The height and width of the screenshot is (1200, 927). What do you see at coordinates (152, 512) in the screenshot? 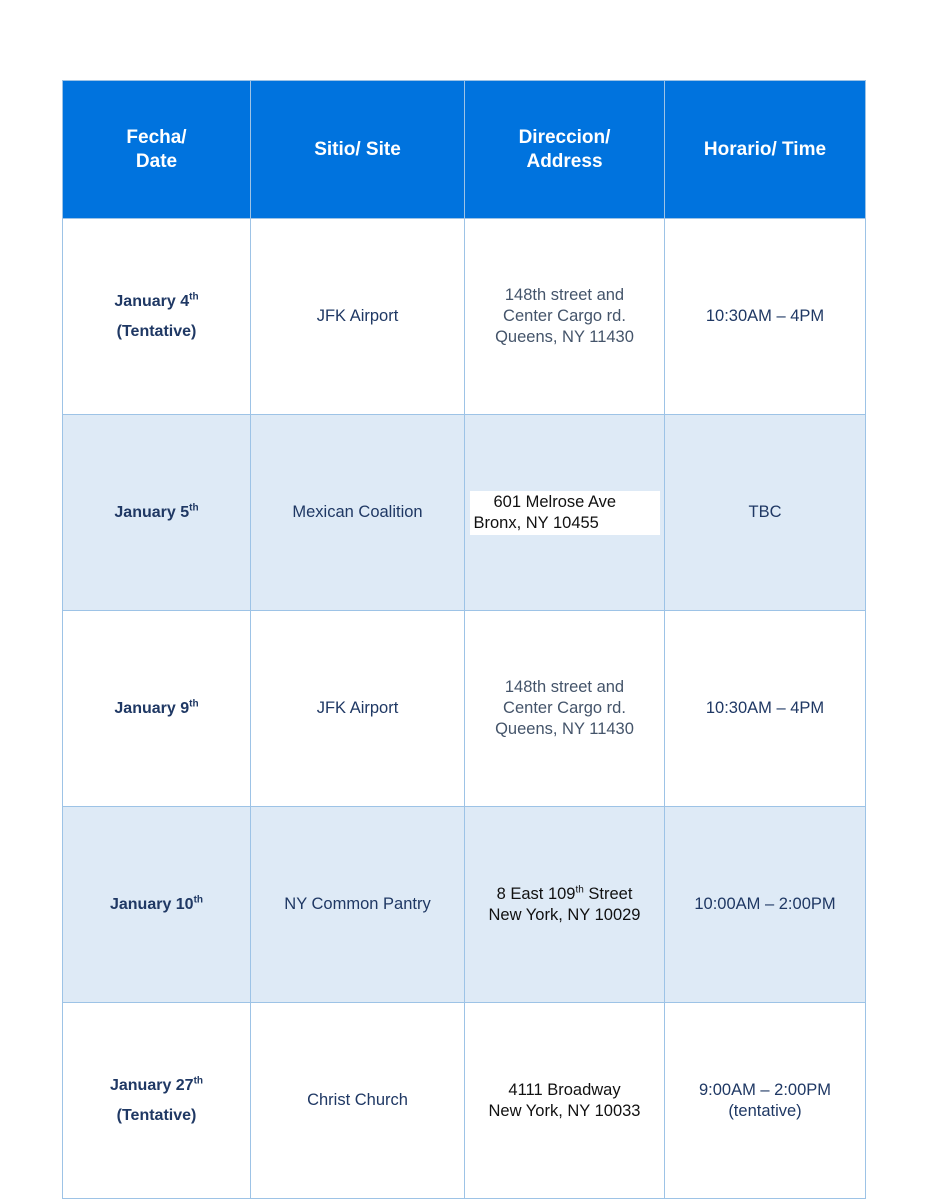
I see `date: January 5` at bounding box center [152, 512].